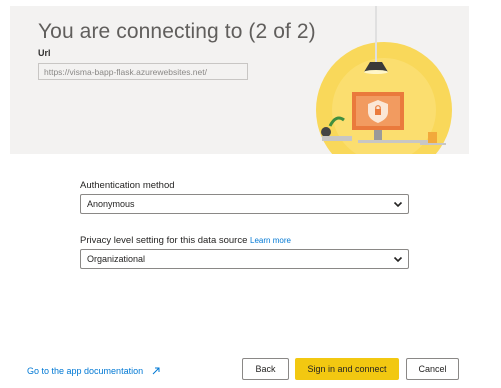 This screenshot has width=501, height=388. I want to click on app-documentation-link-text: Go to the app documentation, so click(85, 371).